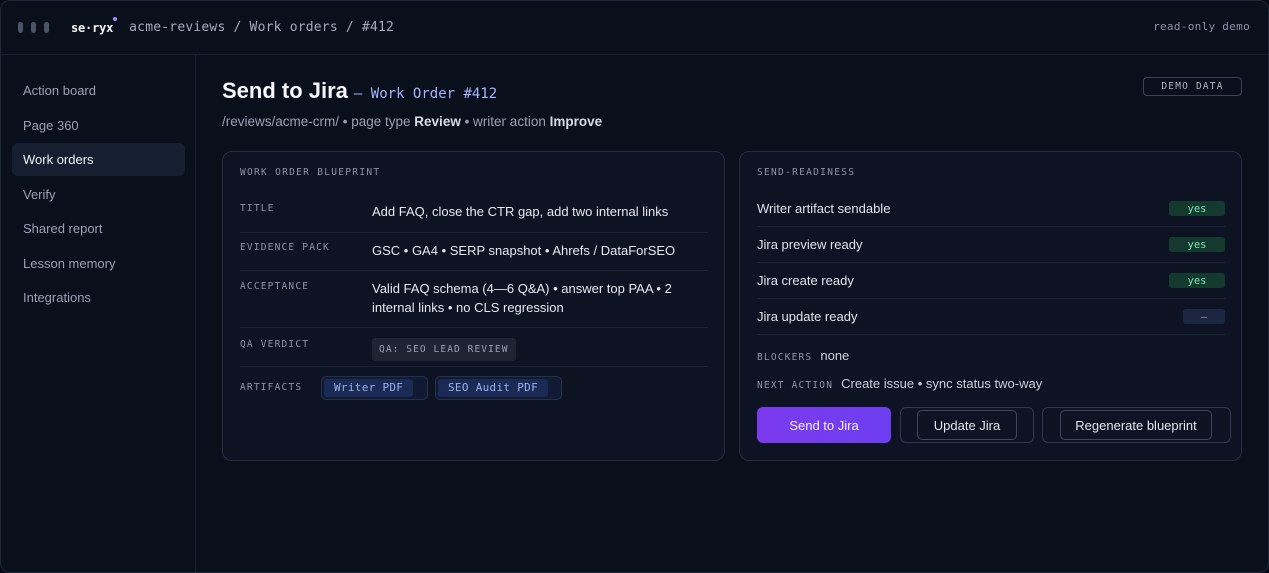 The height and width of the screenshot is (573, 1269). Describe the element at coordinates (532, 349) in the screenshot. I see `qa-verdict: QA: SEO LEAD REVIEW` at that location.